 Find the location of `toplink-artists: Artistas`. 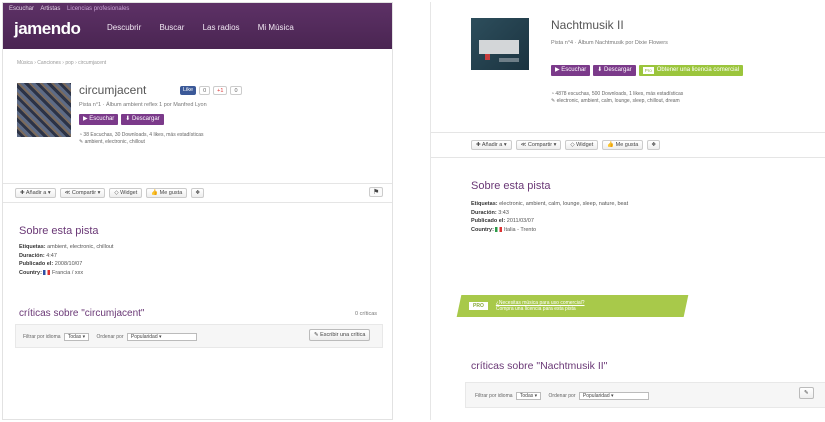

toplink-artists: Artistas is located at coordinates (50, 9).